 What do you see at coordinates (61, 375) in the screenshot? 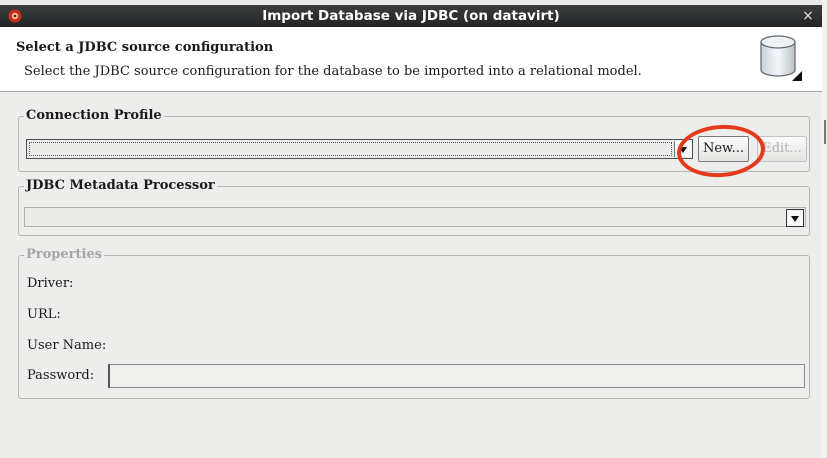
I see `password-label: Password:` at bounding box center [61, 375].